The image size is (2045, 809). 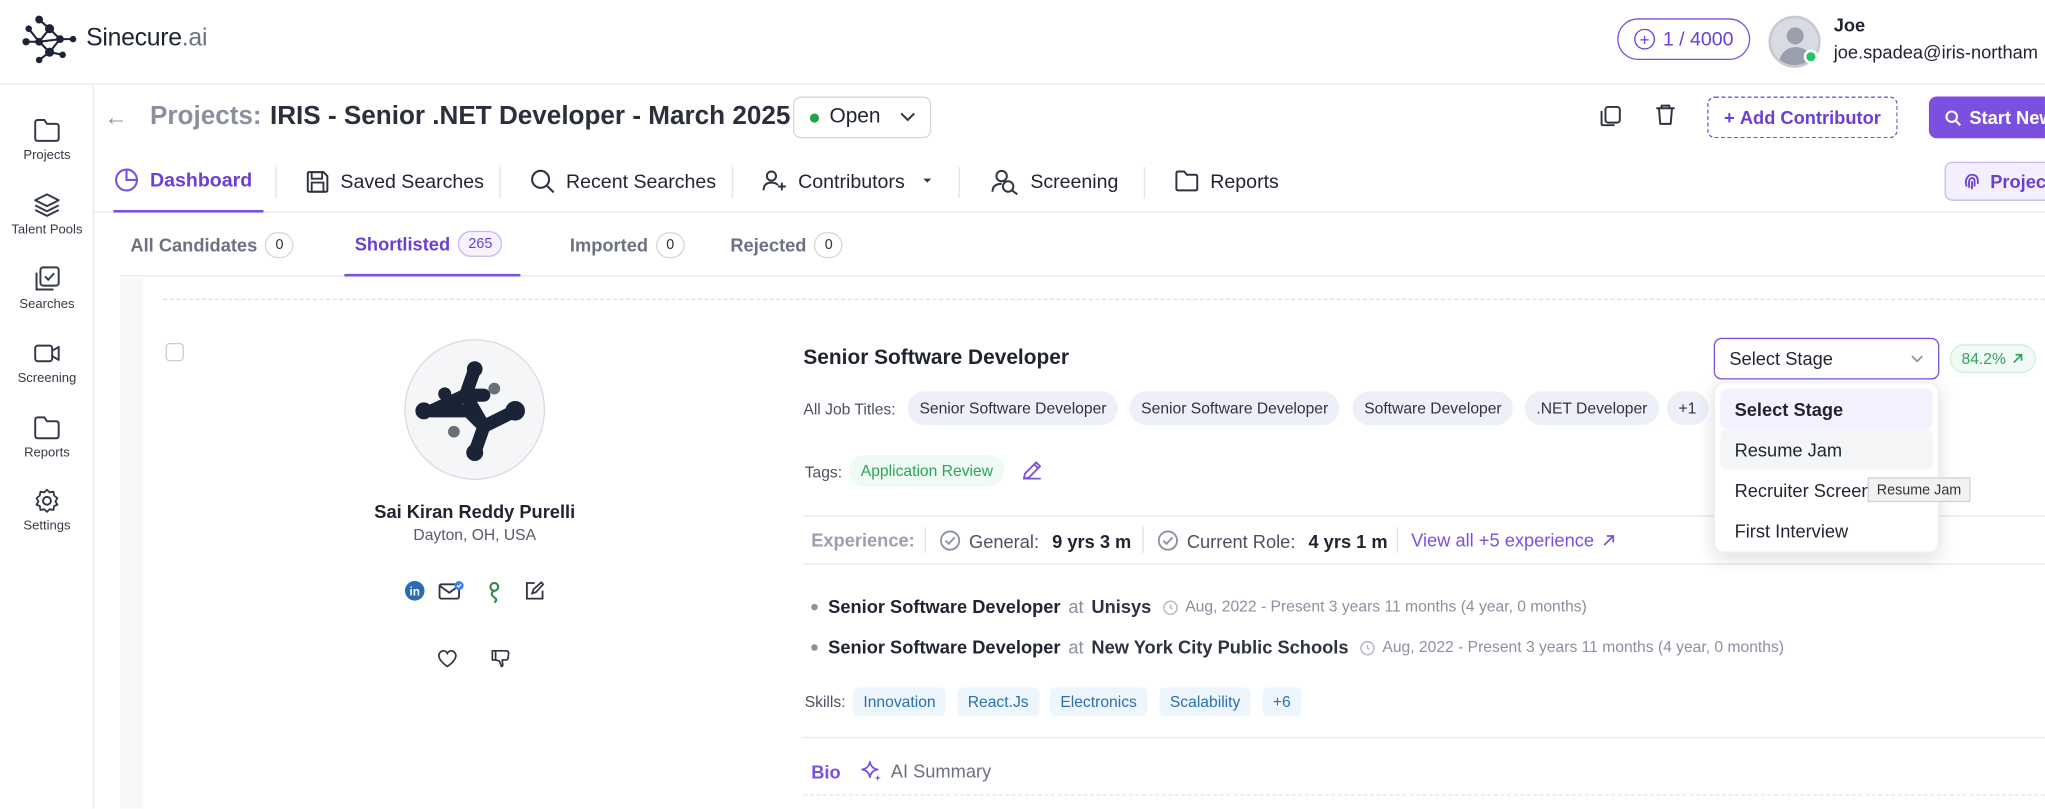 I want to click on tab-imported: Imported 0, so click(x=627, y=245).